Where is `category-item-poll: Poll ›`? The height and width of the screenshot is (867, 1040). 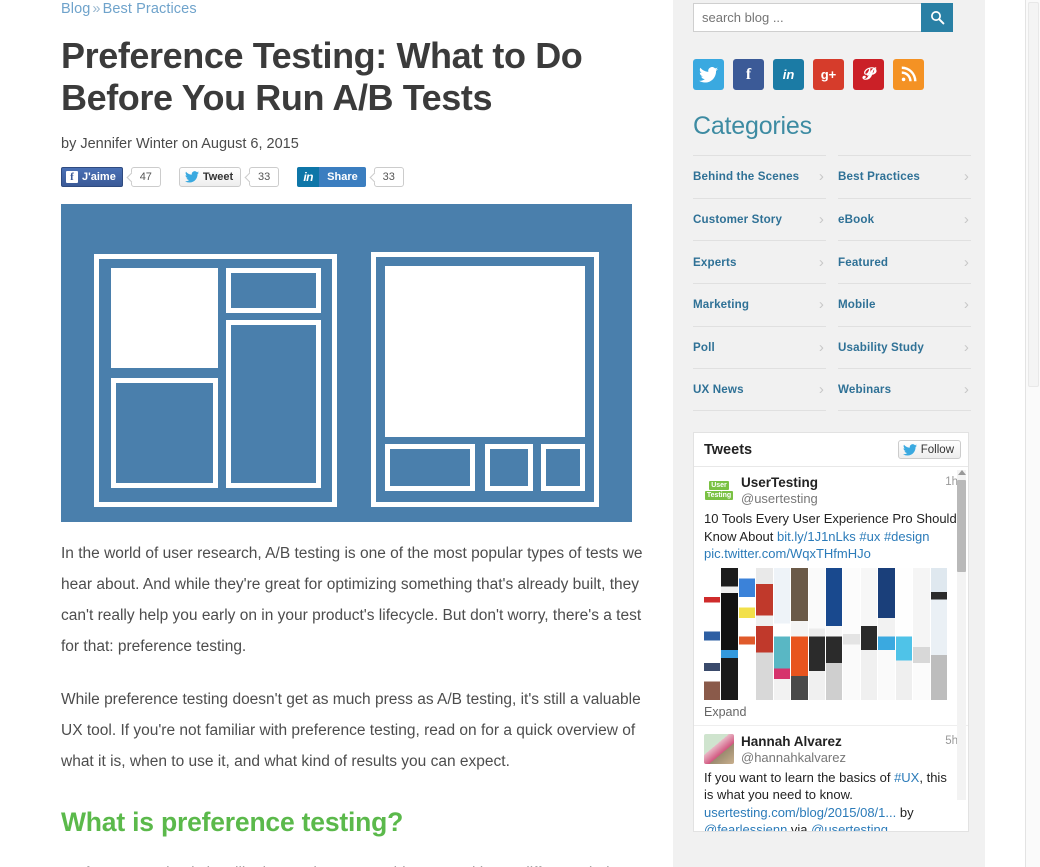 category-item-poll: Poll › is located at coordinates (759, 347).